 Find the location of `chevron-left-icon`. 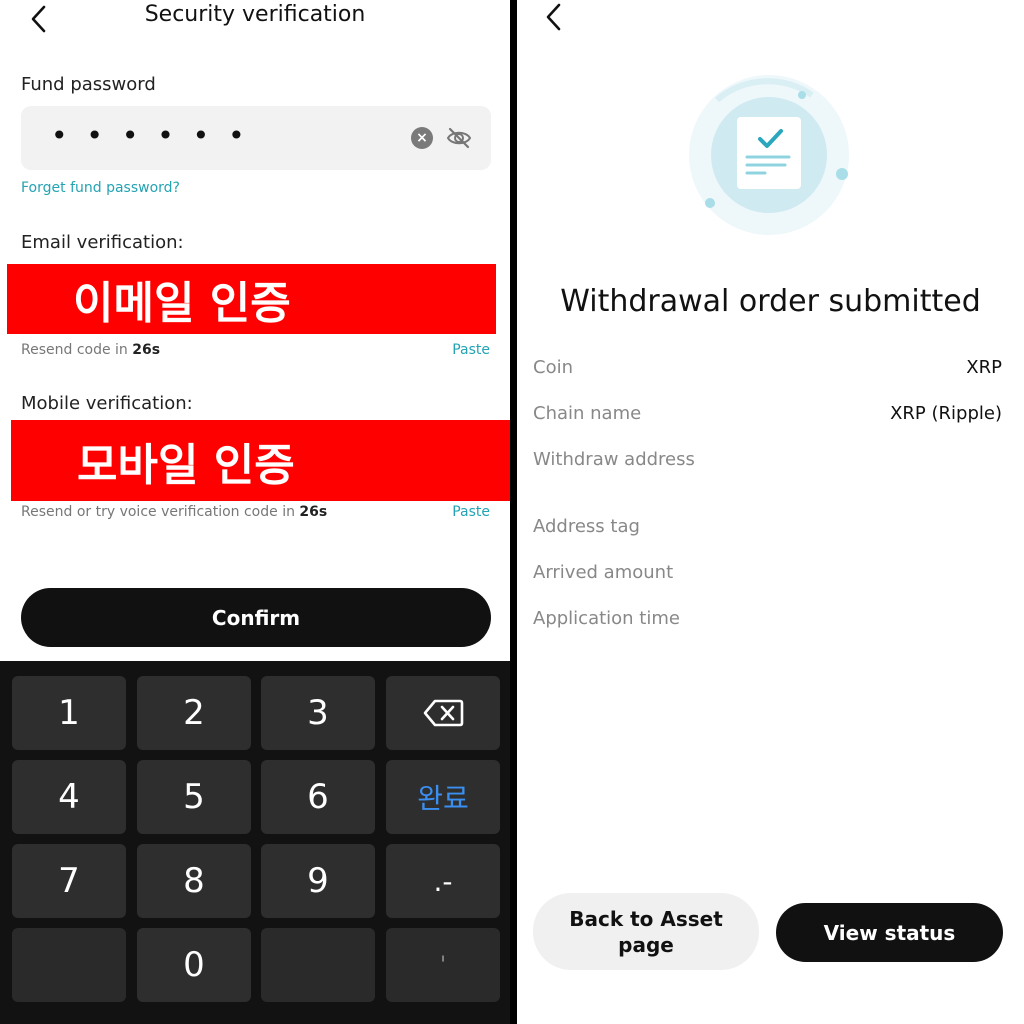

chevron-left-icon is located at coordinates (553, 17).